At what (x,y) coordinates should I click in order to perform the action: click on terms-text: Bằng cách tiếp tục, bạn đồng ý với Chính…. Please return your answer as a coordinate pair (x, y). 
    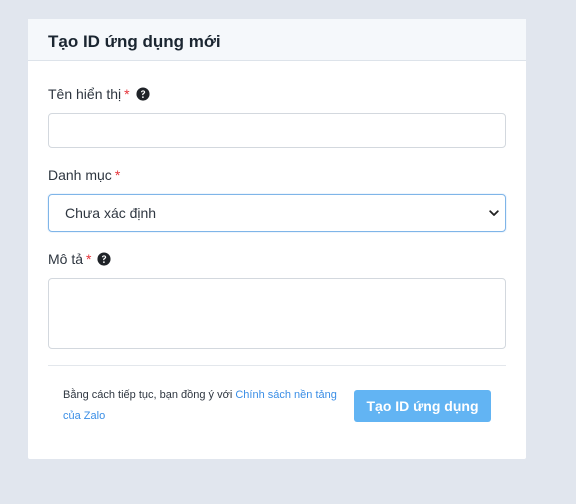
    Looking at the image, I should click on (204, 406).